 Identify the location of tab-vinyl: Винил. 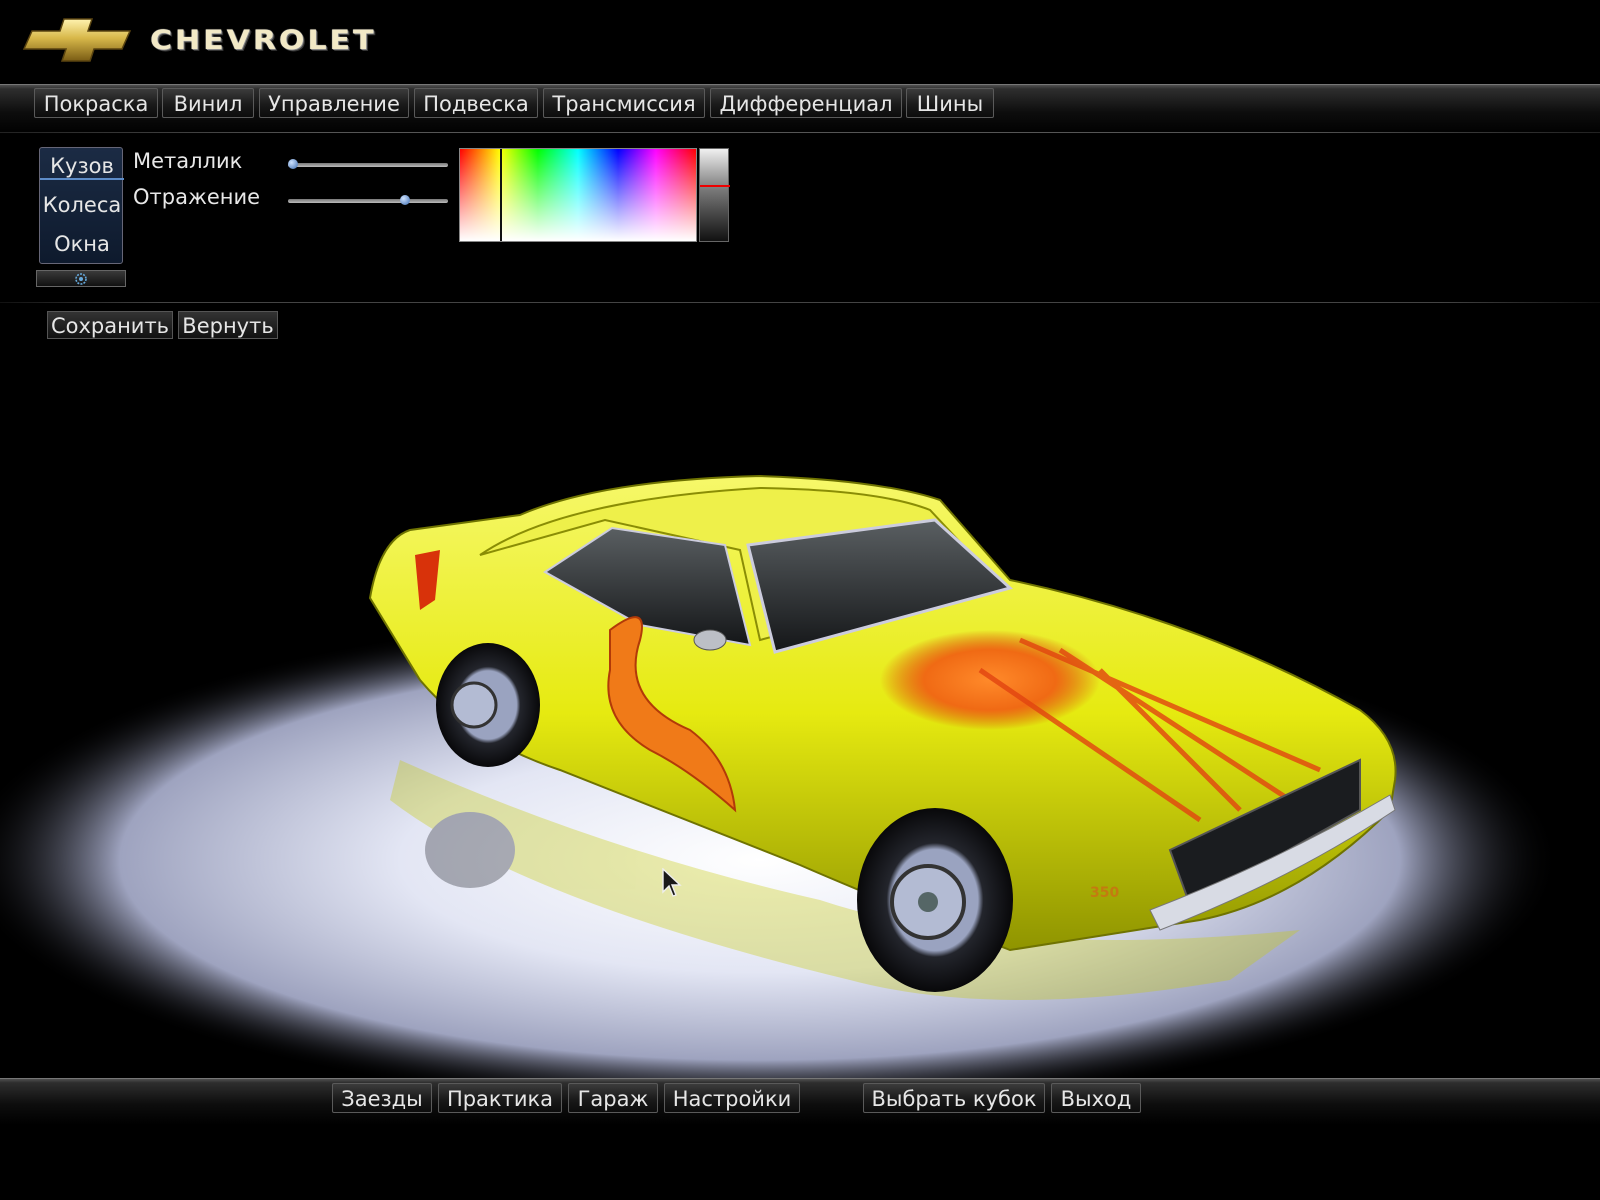
(208, 103).